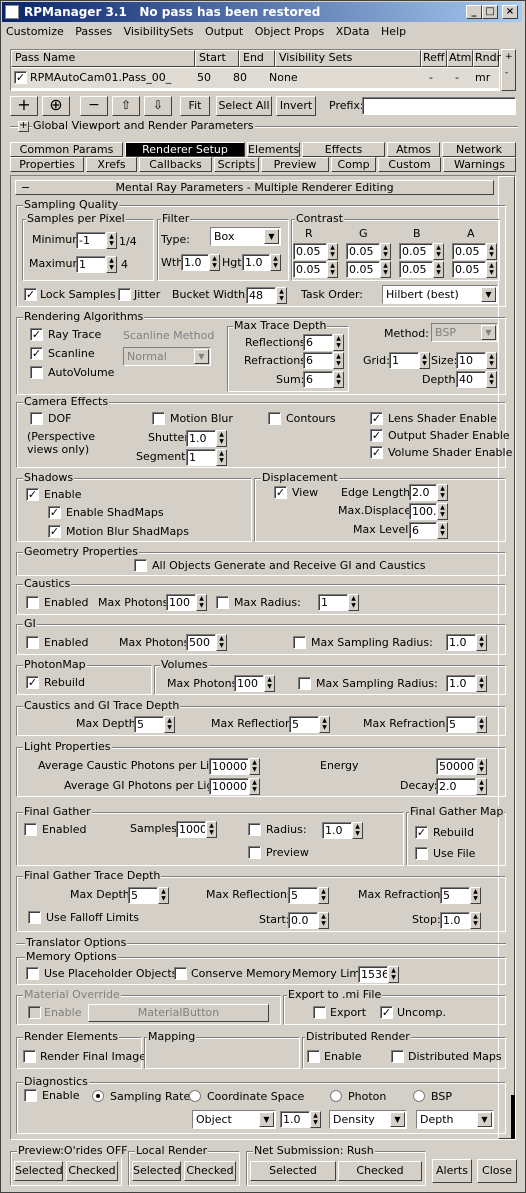  Describe the element at coordinates (490, 12) in the screenshot. I see `maximize-button: □` at that location.